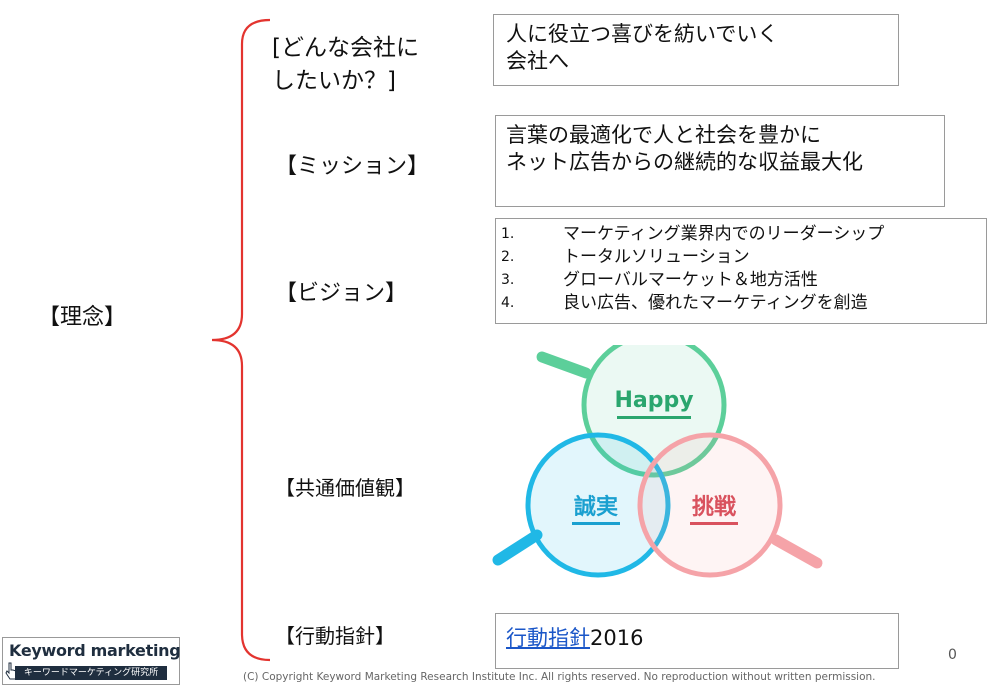  I want to click on action-year: 2016, so click(617, 638).